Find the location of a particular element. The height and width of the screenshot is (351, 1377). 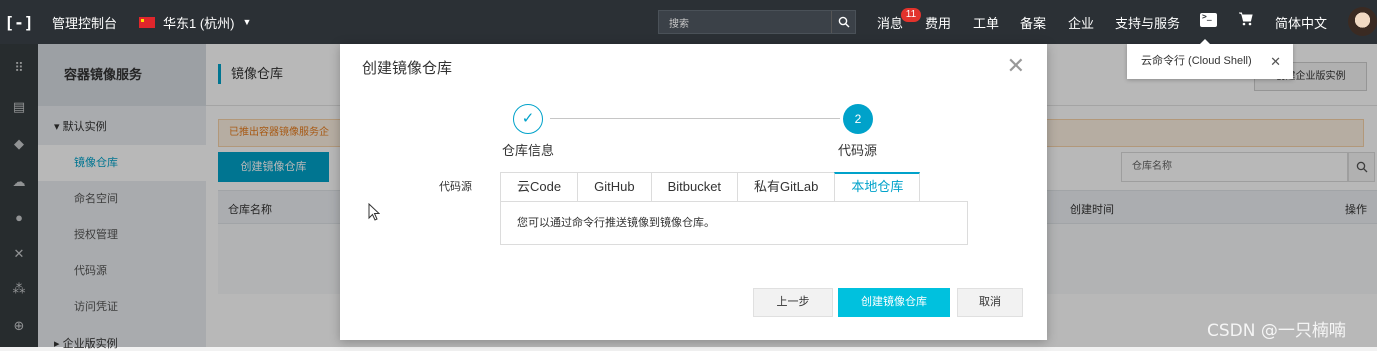

step-complete-check-icon: ✓ is located at coordinates (528, 119).